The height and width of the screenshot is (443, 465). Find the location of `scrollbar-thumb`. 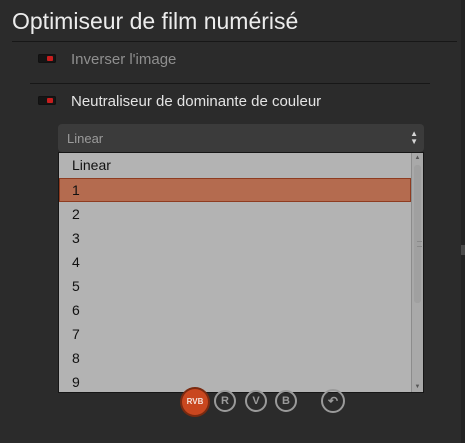

scrollbar-thumb is located at coordinates (418, 234).